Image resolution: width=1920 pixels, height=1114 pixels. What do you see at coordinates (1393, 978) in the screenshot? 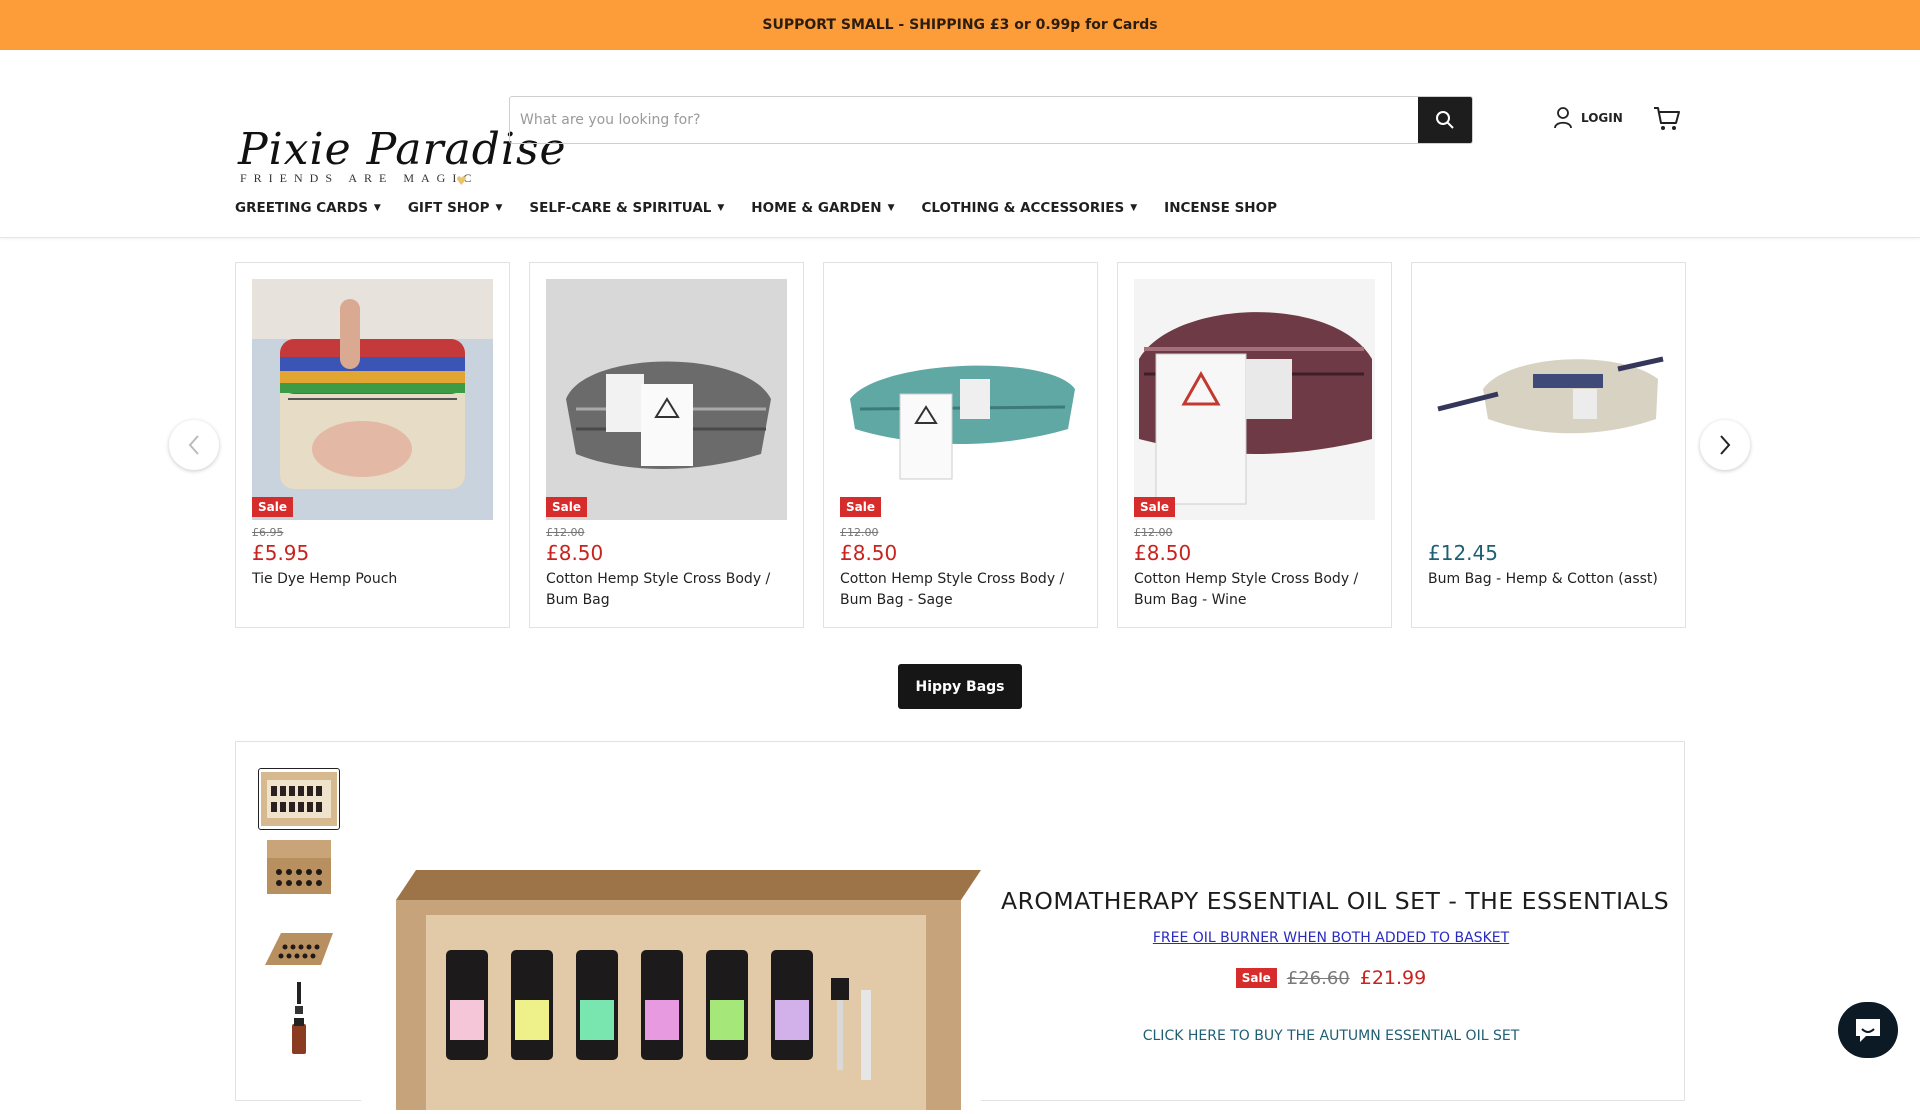
I see `product-price: £21.99` at bounding box center [1393, 978].